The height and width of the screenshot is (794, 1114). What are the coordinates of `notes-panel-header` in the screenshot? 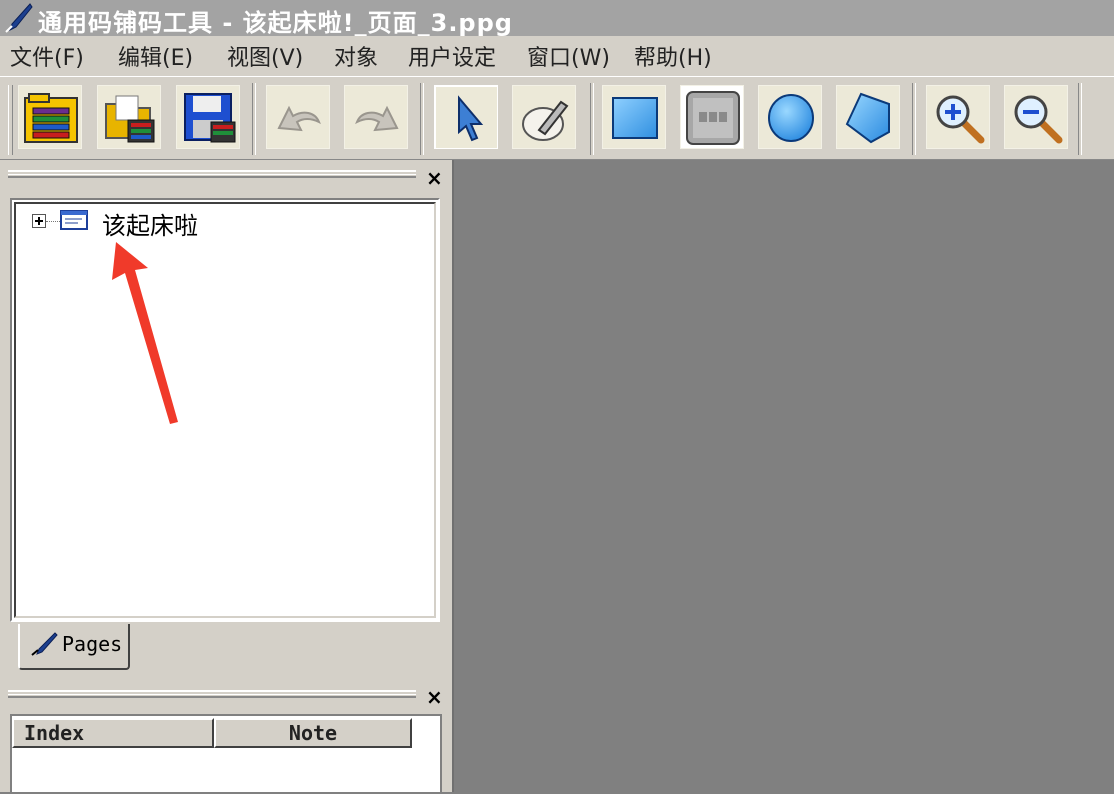 It's located at (212, 694).